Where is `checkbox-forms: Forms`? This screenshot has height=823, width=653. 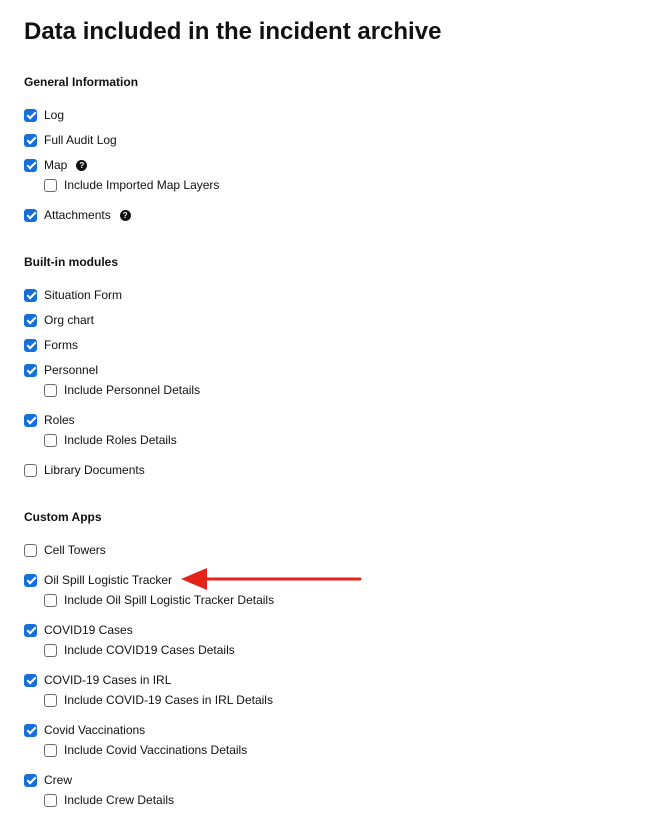 checkbox-forms: Forms is located at coordinates (51, 345).